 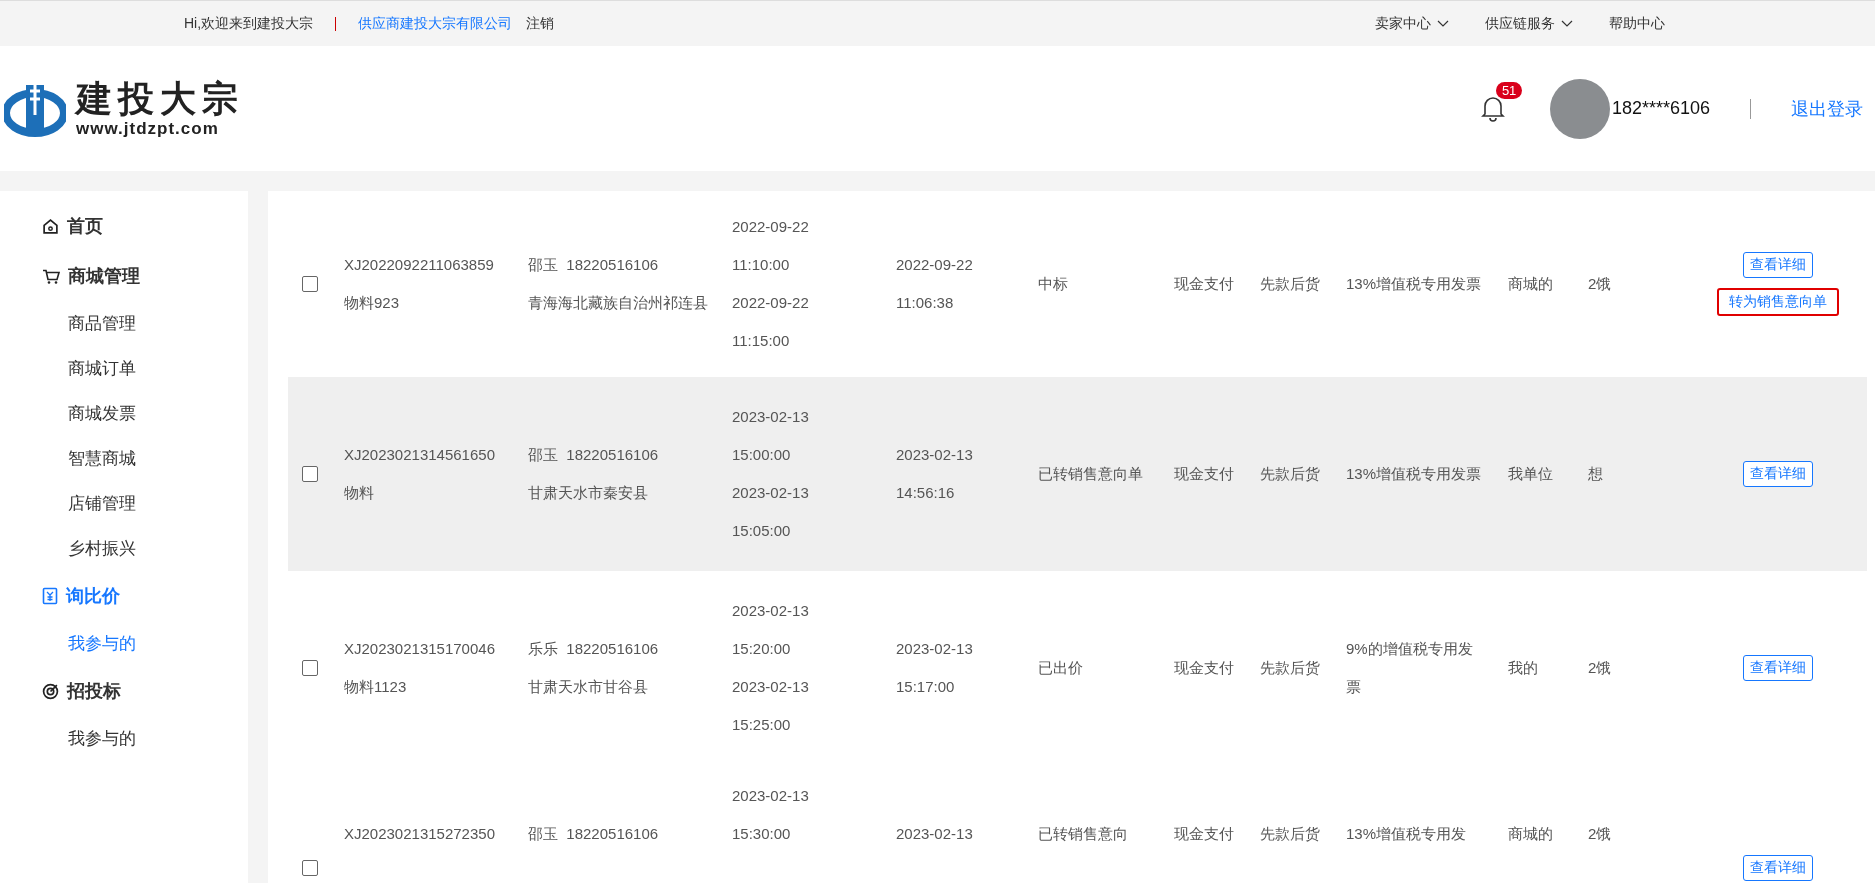 What do you see at coordinates (926, 687) in the screenshot?
I see `created-time: 15:17:00` at bounding box center [926, 687].